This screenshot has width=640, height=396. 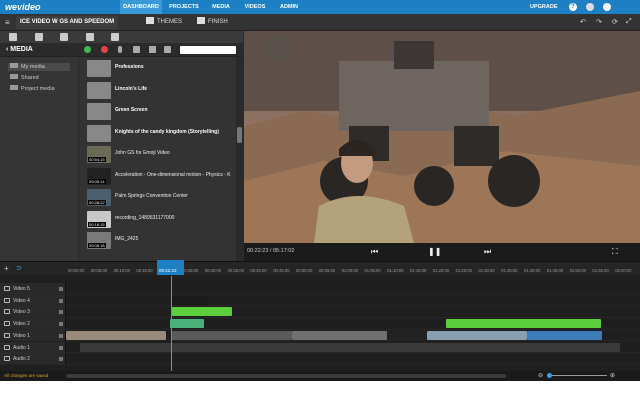 I want to click on redo-icon: ↷, so click(x=599, y=22).